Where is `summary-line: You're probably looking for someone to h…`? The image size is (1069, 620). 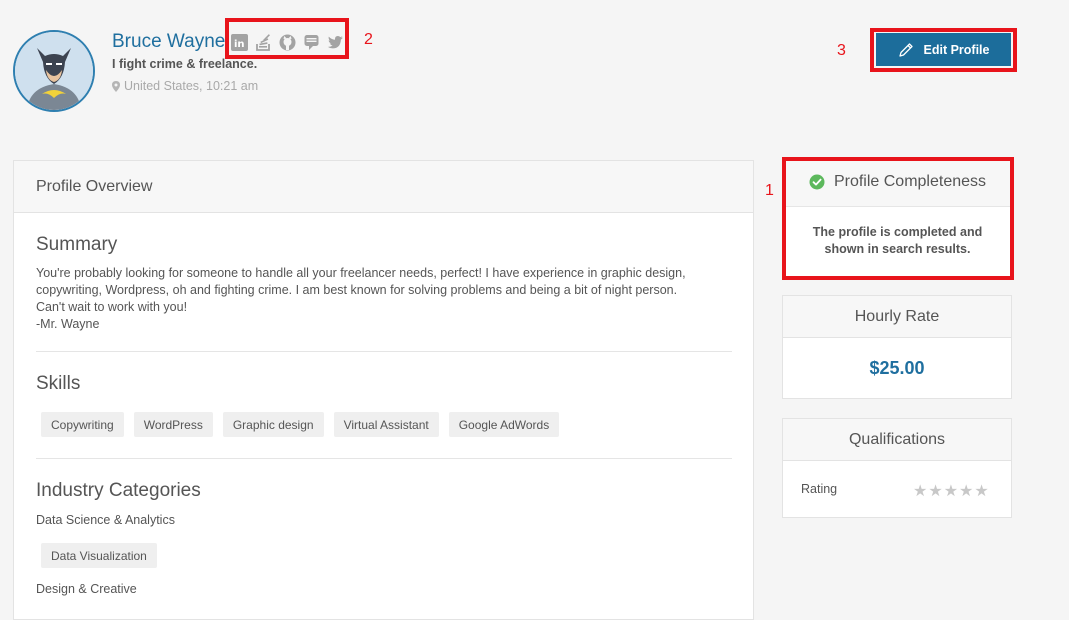 summary-line: You're probably looking for someone to h… is located at coordinates (361, 273).